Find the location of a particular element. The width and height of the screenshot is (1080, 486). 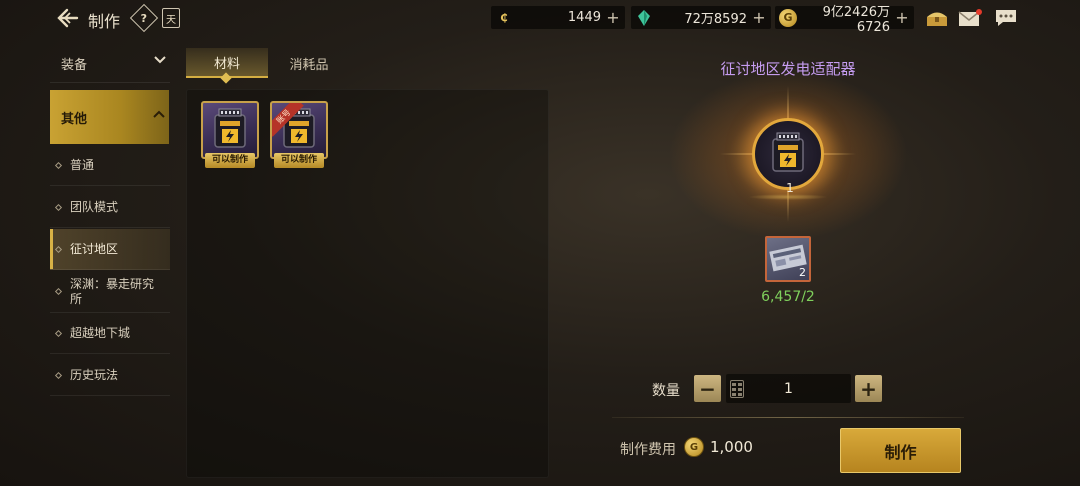

product-orb is located at coordinates (788, 154).